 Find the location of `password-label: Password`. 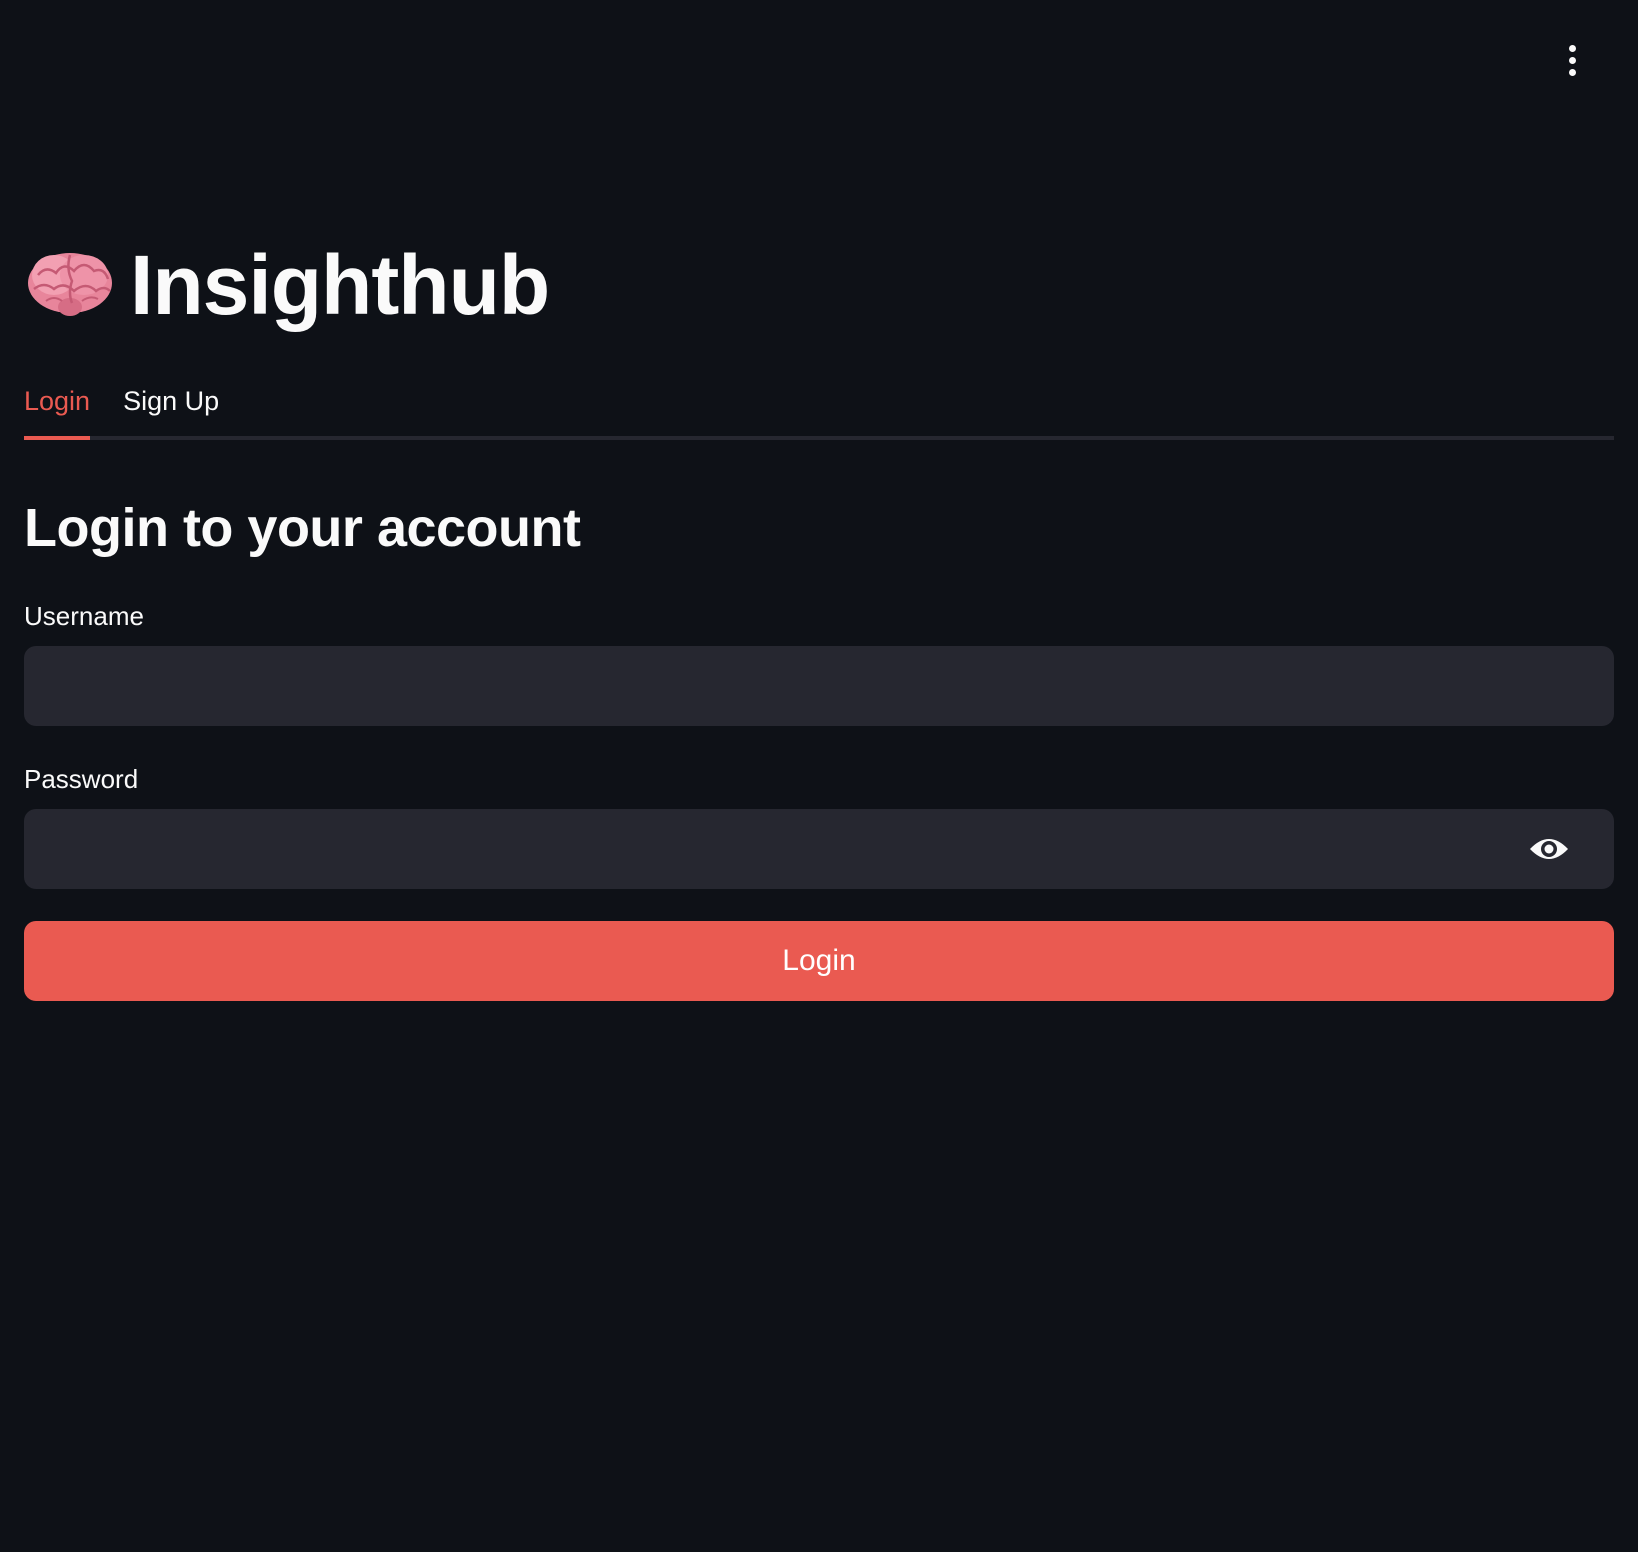

password-label: Password is located at coordinates (81, 778).